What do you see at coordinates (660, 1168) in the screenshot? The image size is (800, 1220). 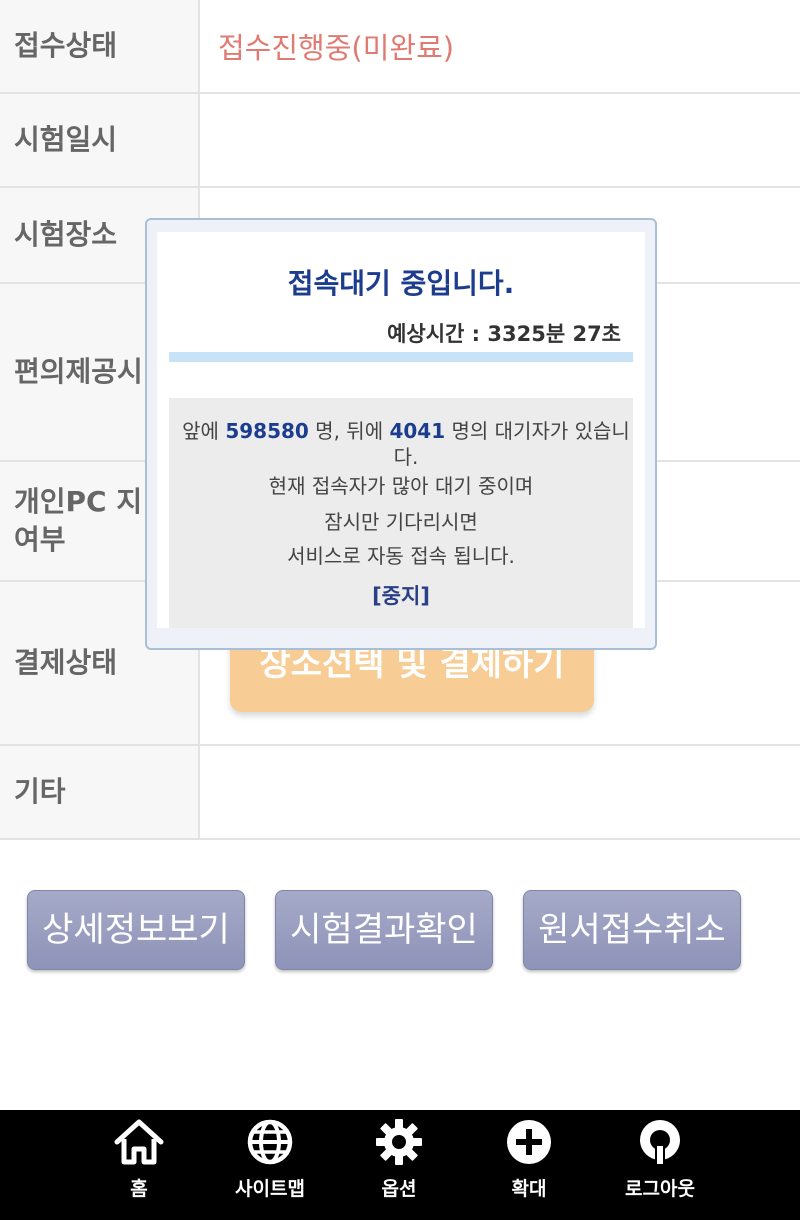 I see `nav-logout: 로그아웃` at bounding box center [660, 1168].